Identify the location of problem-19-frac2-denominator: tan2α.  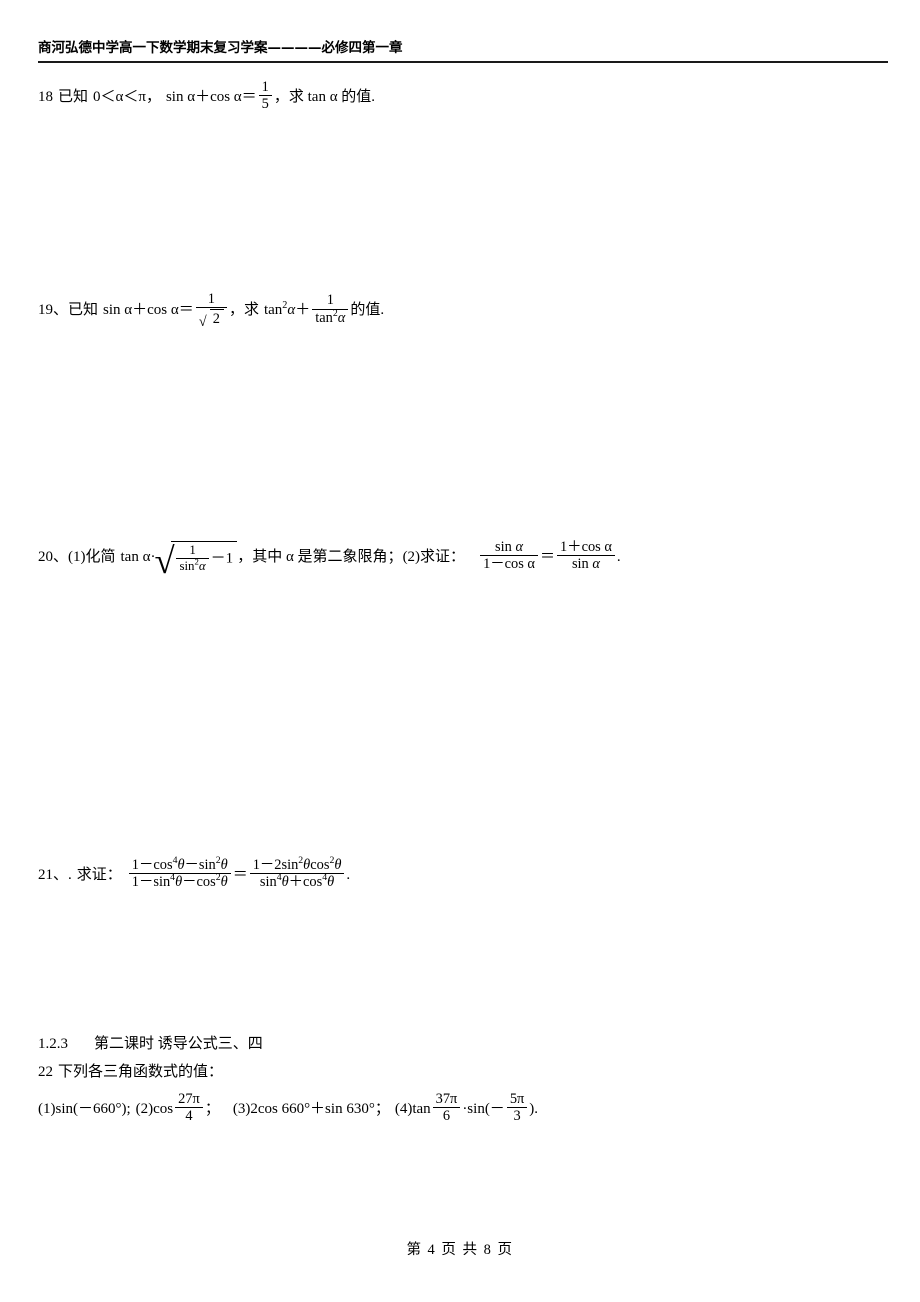
(330, 317).